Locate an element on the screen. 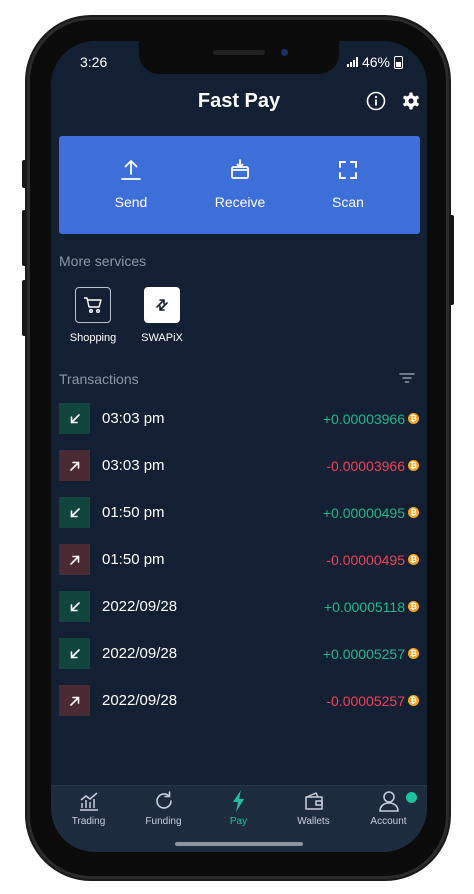  swapix-label: SWAPiX is located at coordinates (162, 338).